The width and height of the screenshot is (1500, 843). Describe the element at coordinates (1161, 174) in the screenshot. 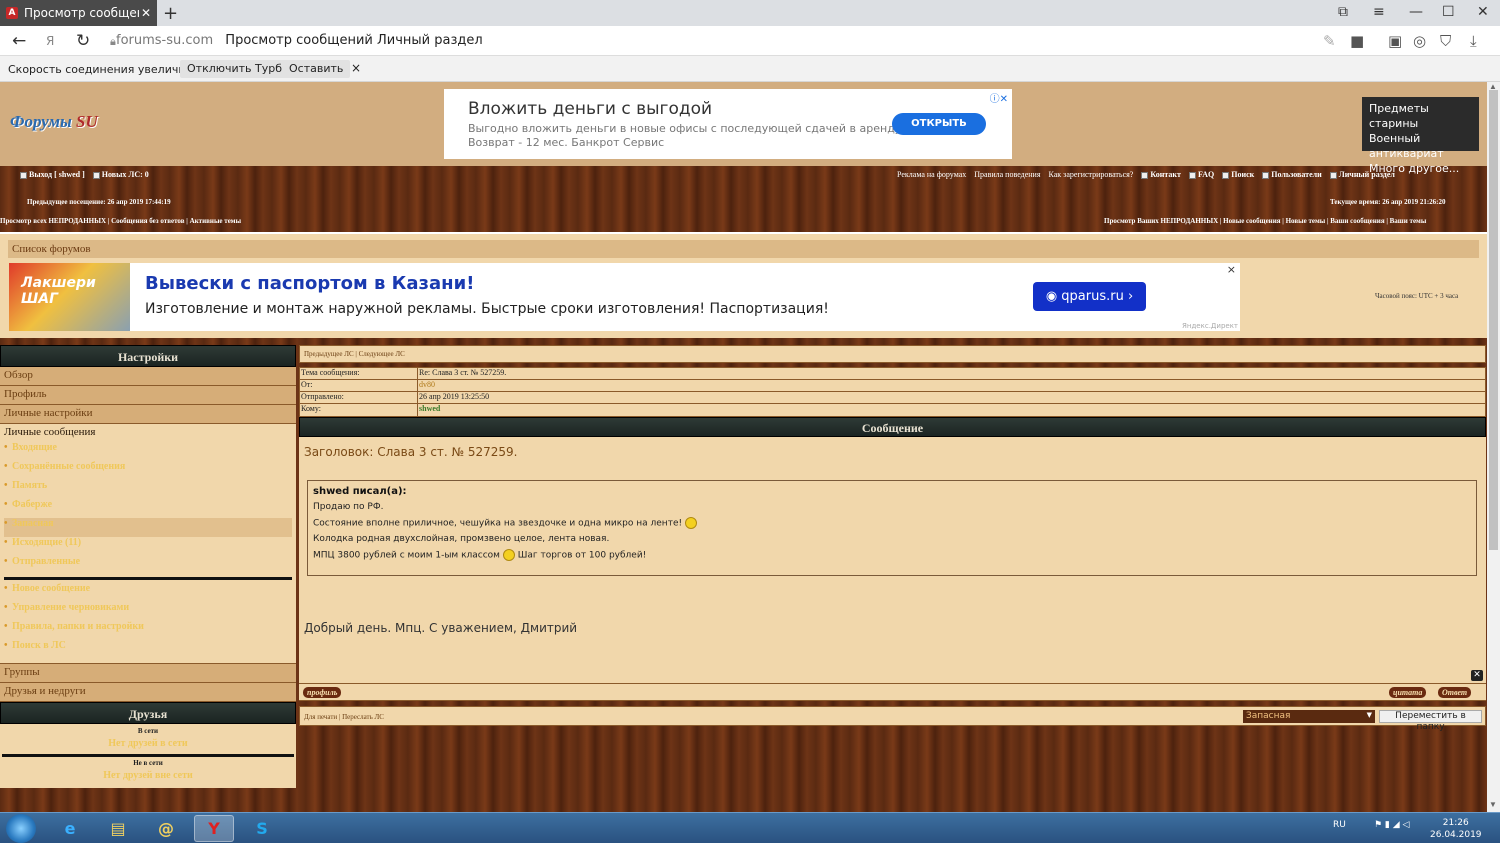

I see `contact-link: Контакт` at that location.